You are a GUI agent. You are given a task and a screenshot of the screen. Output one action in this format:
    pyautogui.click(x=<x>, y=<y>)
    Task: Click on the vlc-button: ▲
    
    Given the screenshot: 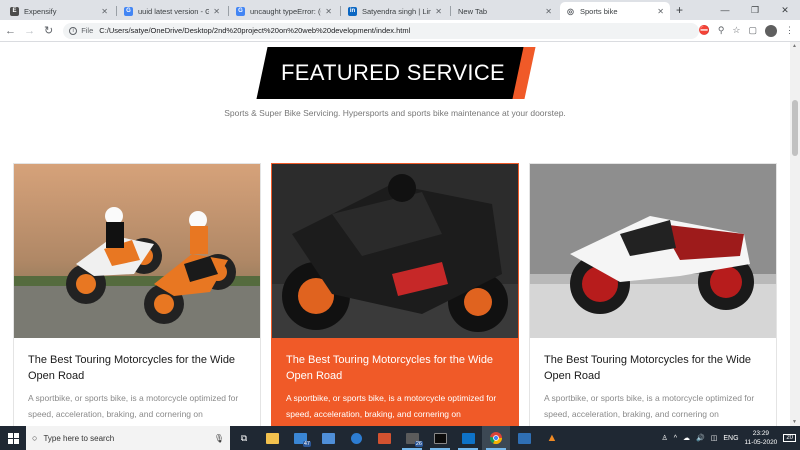 What is the action you would take?
    pyautogui.click(x=552, y=438)
    